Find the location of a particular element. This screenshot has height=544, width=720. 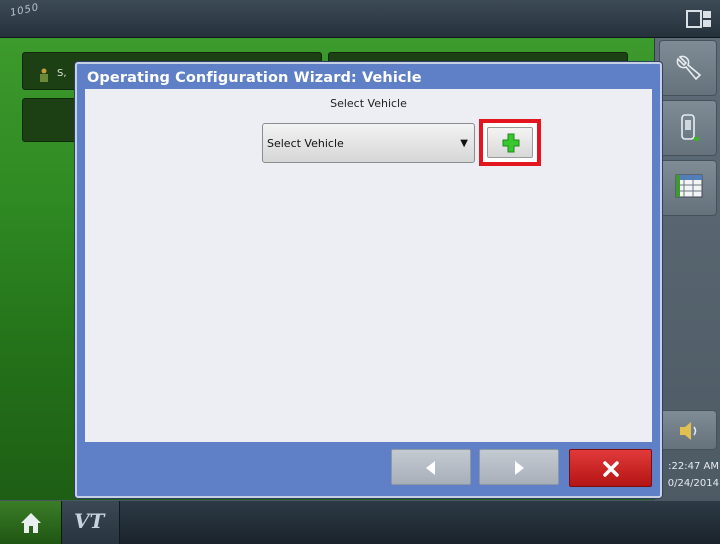

cancel-button is located at coordinates (610, 468).